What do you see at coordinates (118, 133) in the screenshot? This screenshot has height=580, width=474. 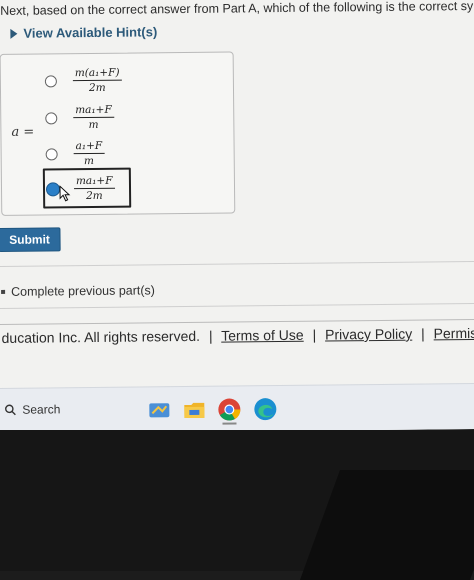 I see `answer-choices-box: a = m(a₁+F) 2m ma₁+F m a₁+F m ma₁+F 2m` at bounding box center [118, 133].